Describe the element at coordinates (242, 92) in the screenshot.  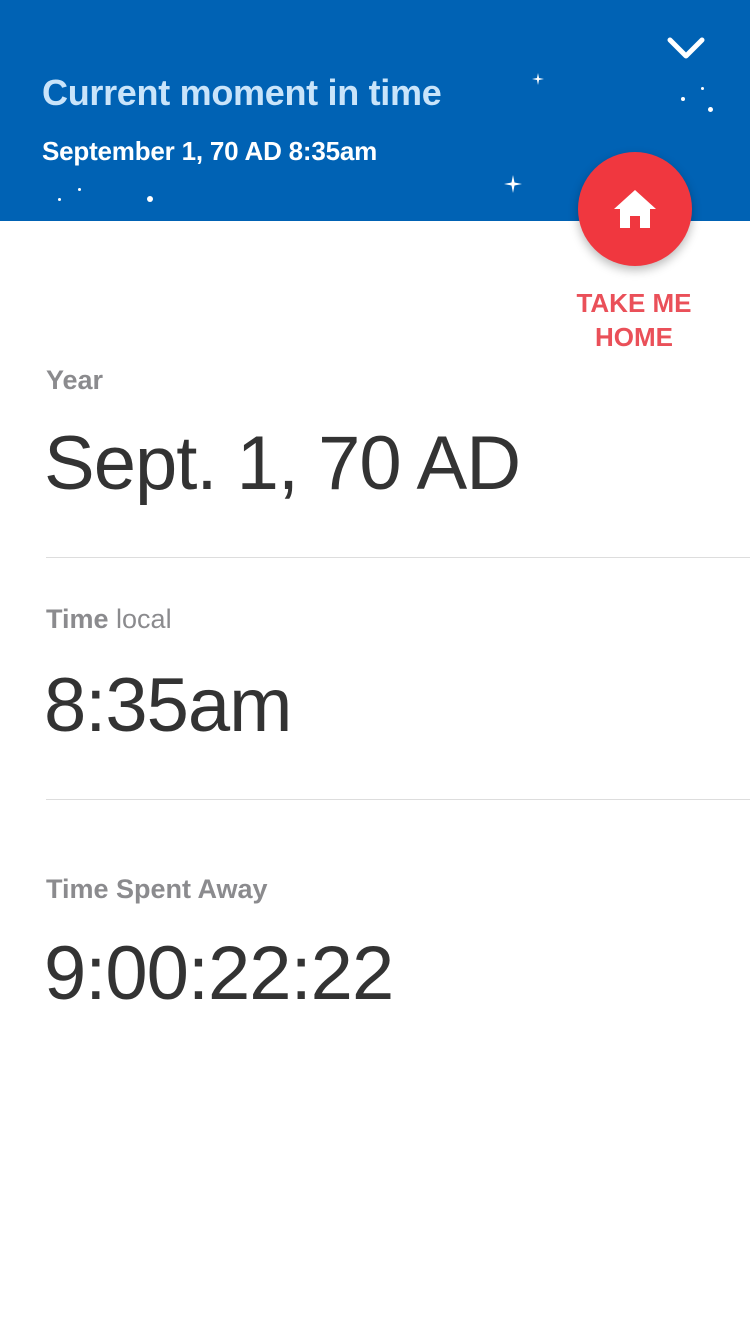
I see `header-title: Current moment in time` at that location.